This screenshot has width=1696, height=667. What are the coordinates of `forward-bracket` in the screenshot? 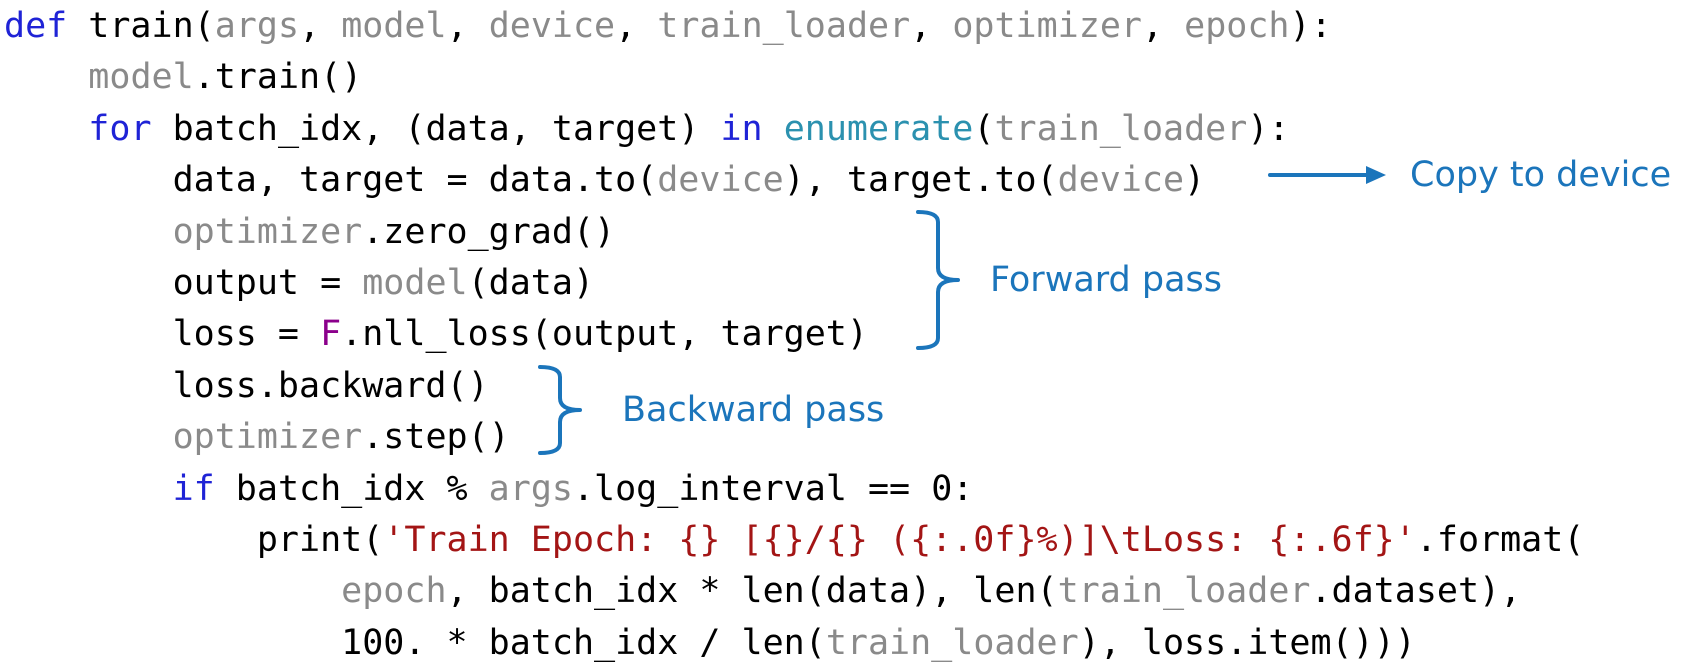 It's located at (938, 280).